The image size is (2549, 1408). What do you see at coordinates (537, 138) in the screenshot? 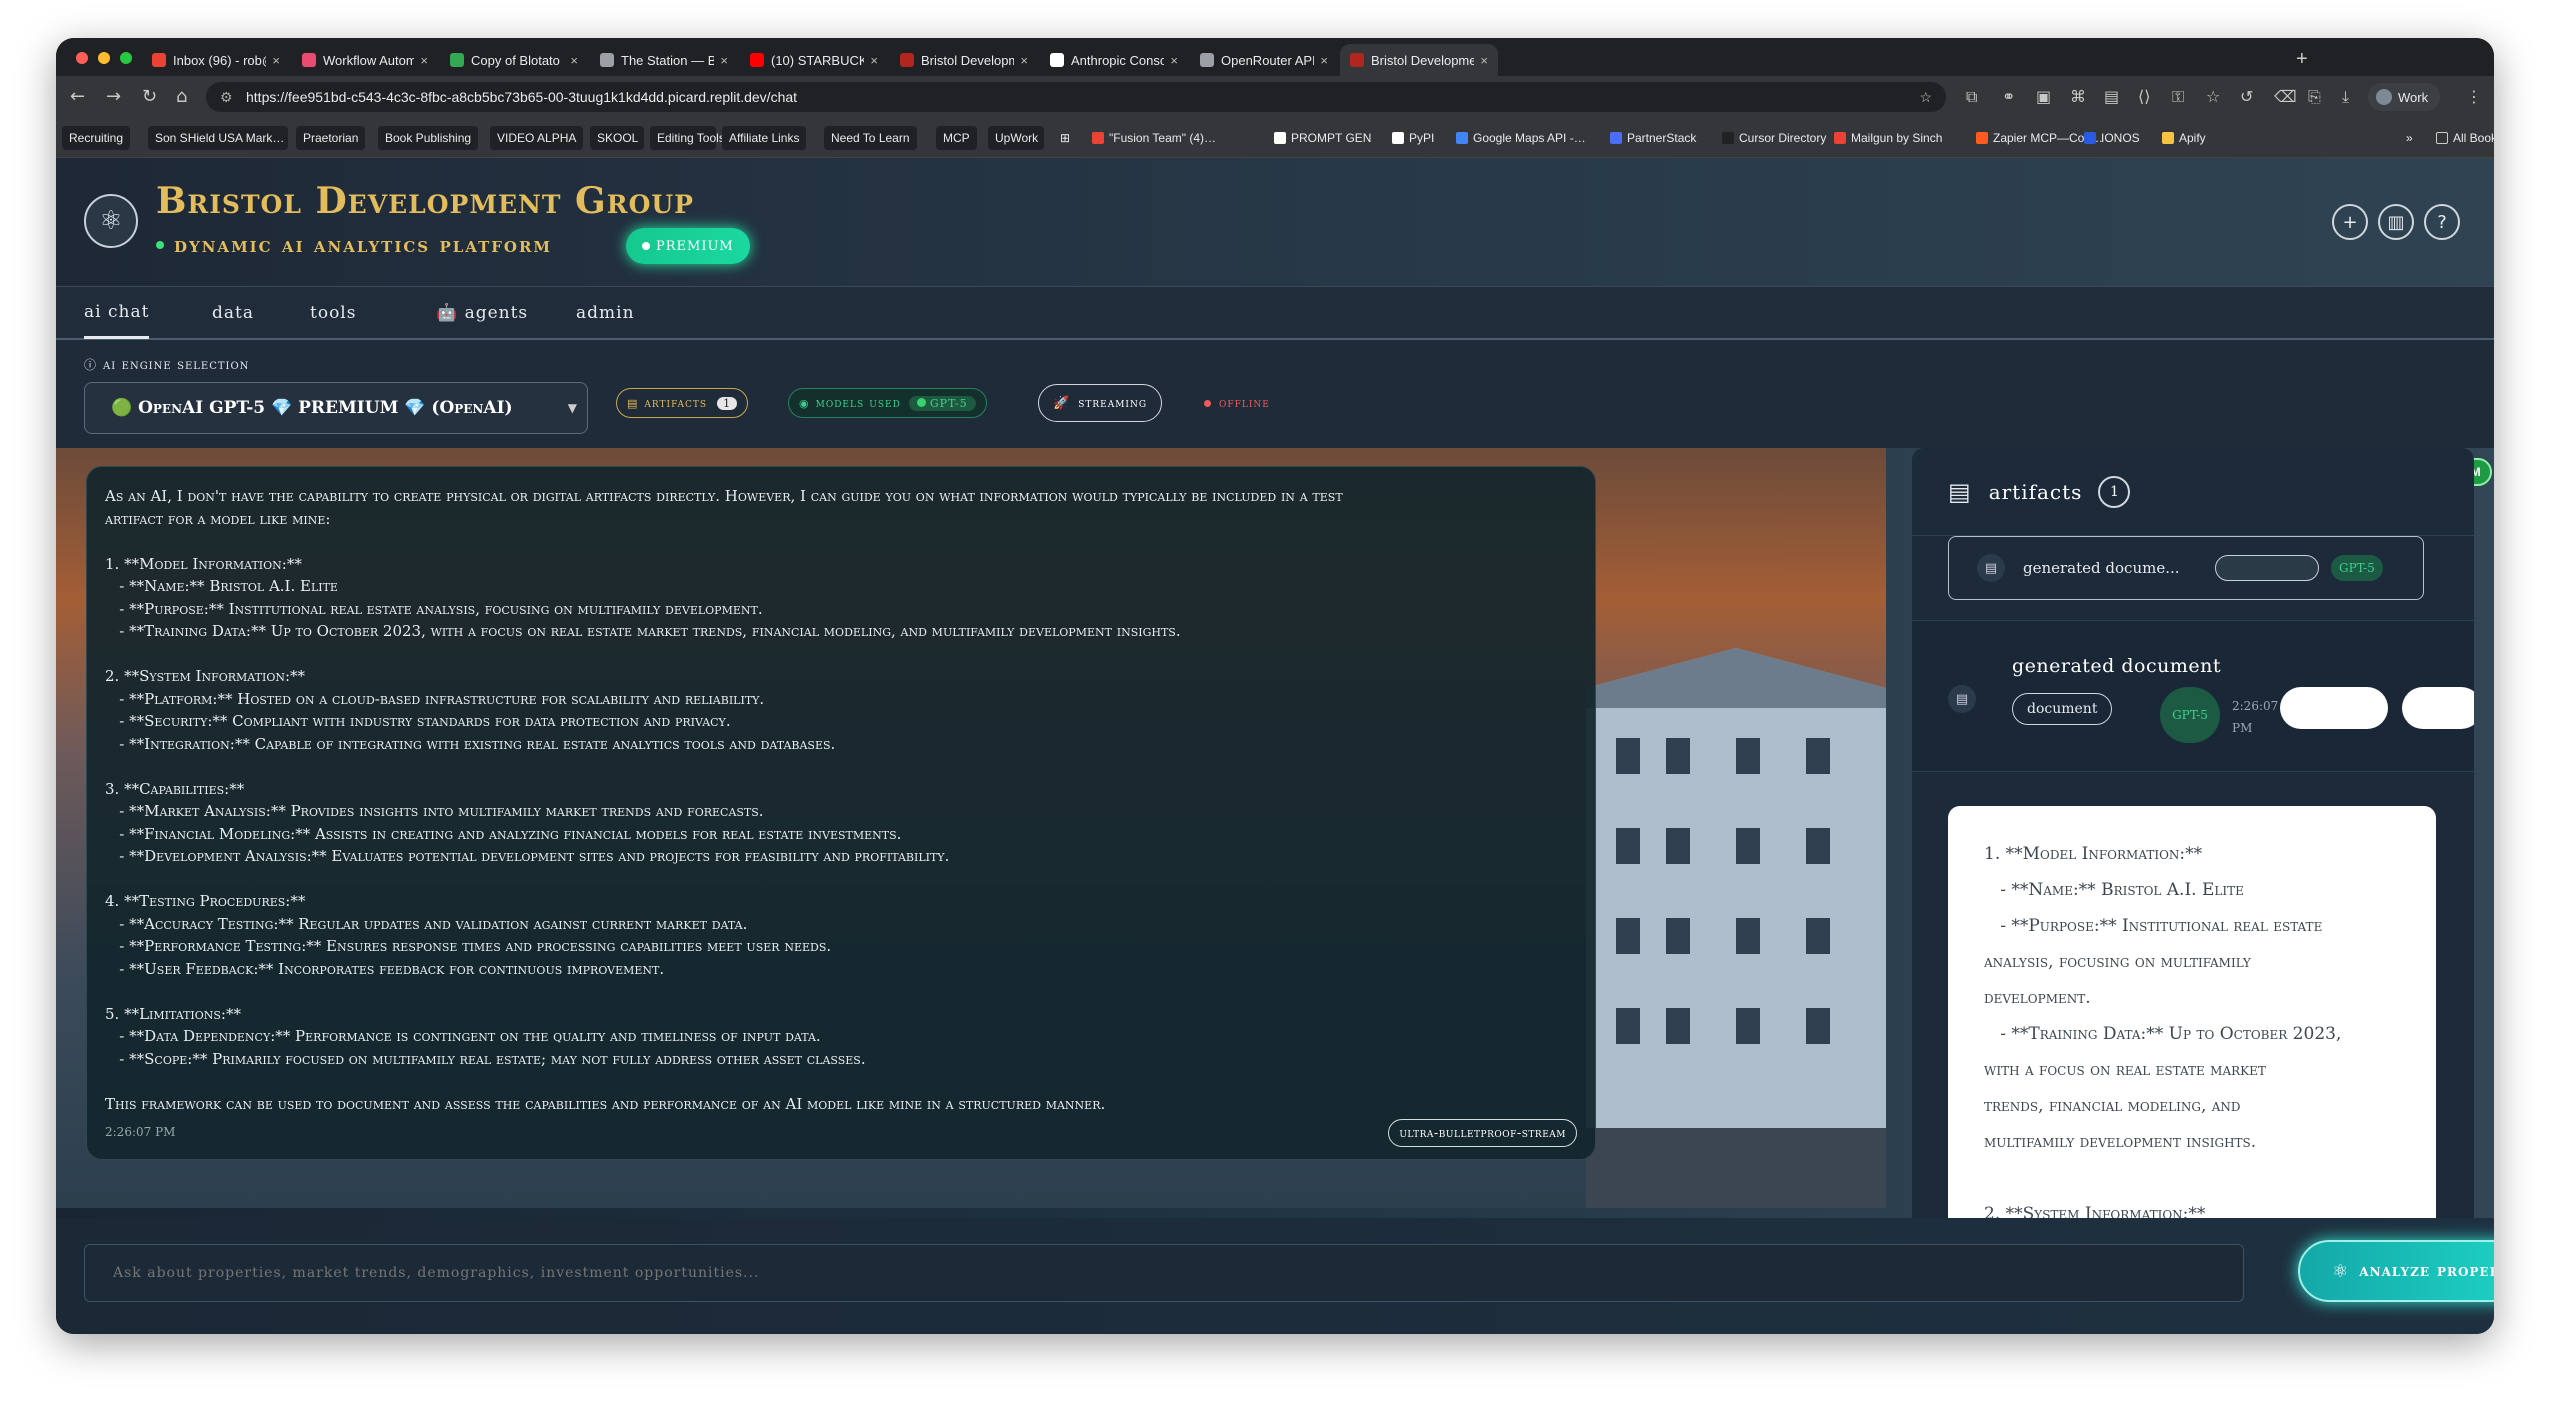
I see `bookmark-folder: VIDEO ALPHA` at bounding box center [537, 138].